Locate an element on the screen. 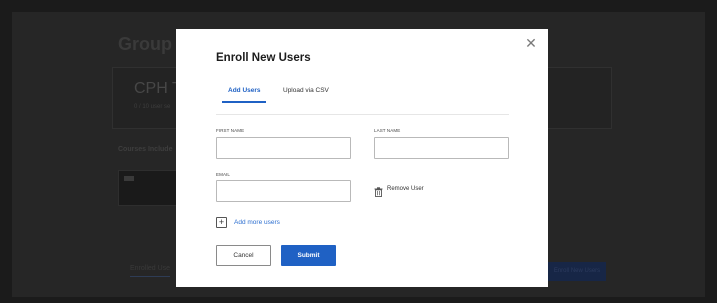 This screenshot has height=303, width=717. first-name-label: FIRST NAME is located at coordinates (230, 130).